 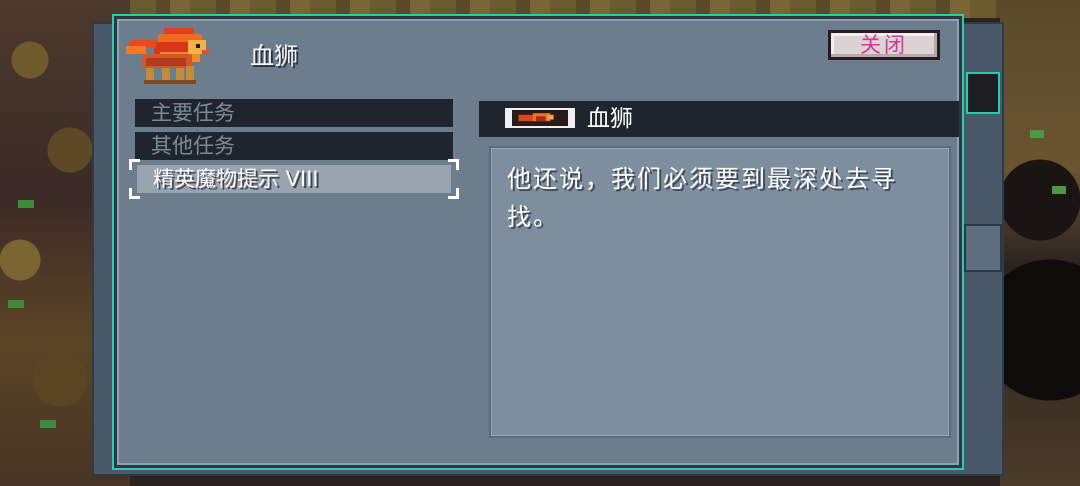 What do you see at coordinates (884, 45) in the screenshot?
I see `close-button: 关闭` at bounding box center [884, 45].